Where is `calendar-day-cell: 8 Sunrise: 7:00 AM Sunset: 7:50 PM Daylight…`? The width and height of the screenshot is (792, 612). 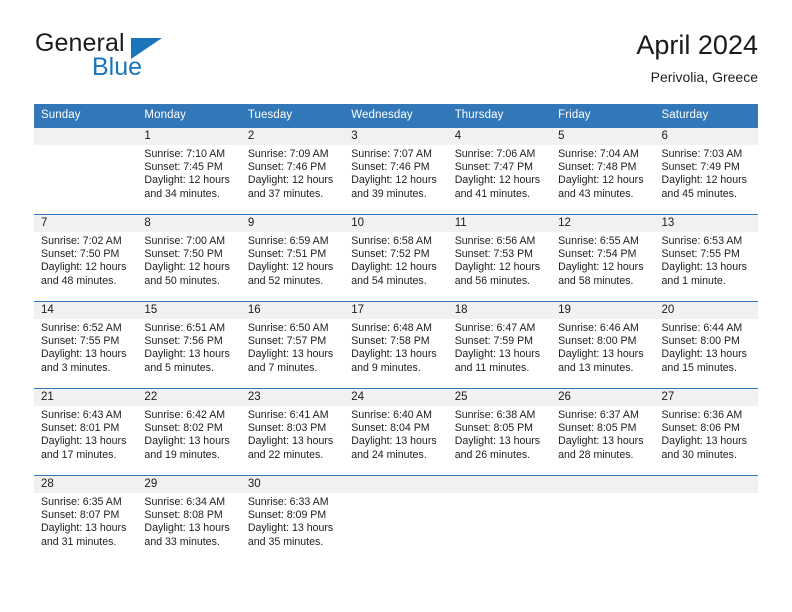
calendar-day-cell: 8 Sunrise: 7:00 AM Sunset: 7:50 PM Daylight… is located at coordinates (189, 258).